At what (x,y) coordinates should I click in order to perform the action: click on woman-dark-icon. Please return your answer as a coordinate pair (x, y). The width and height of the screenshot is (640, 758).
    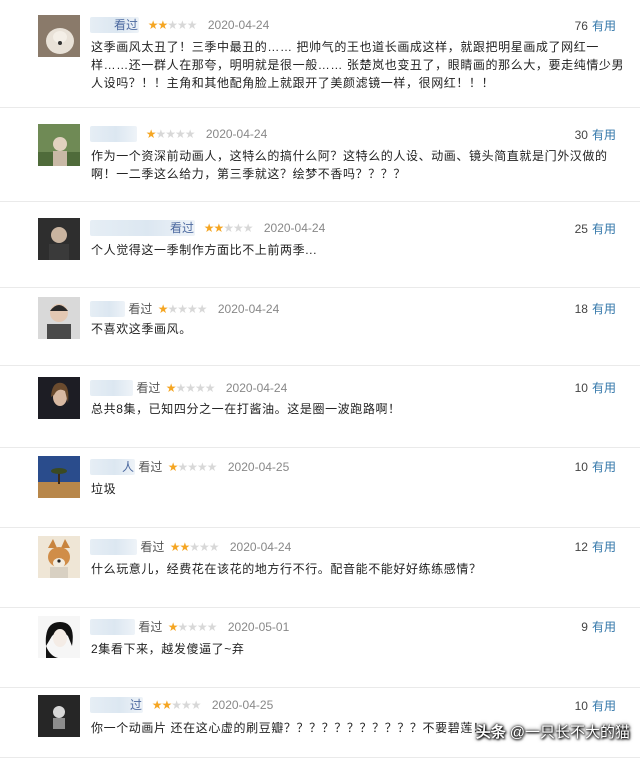
    Looking at the image, I should click on (59, 398).